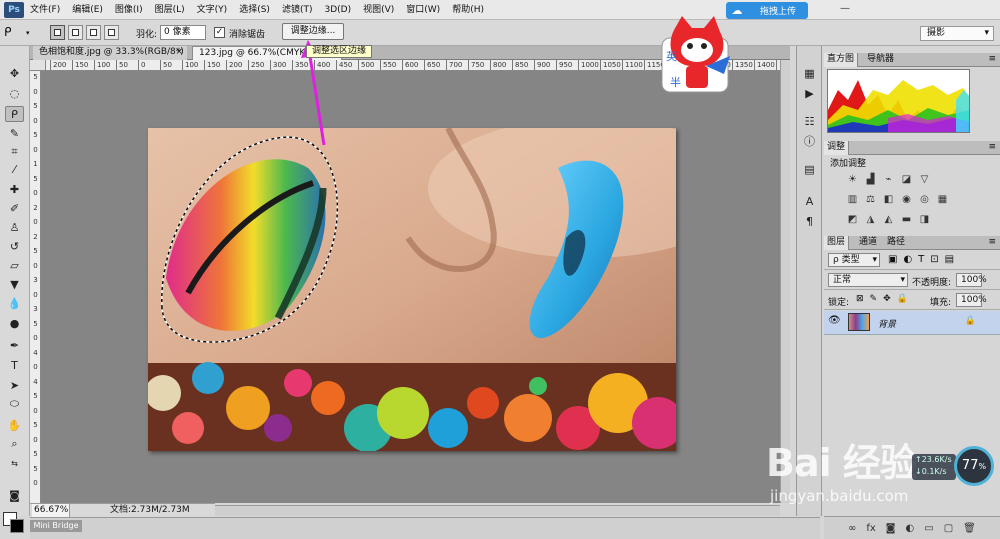 The width and height of the screenshot is (1000, 539). Describe the element at coordinates (14, 94) in the screenshot. I see `marquee-tool-icon: ◌` at that location.